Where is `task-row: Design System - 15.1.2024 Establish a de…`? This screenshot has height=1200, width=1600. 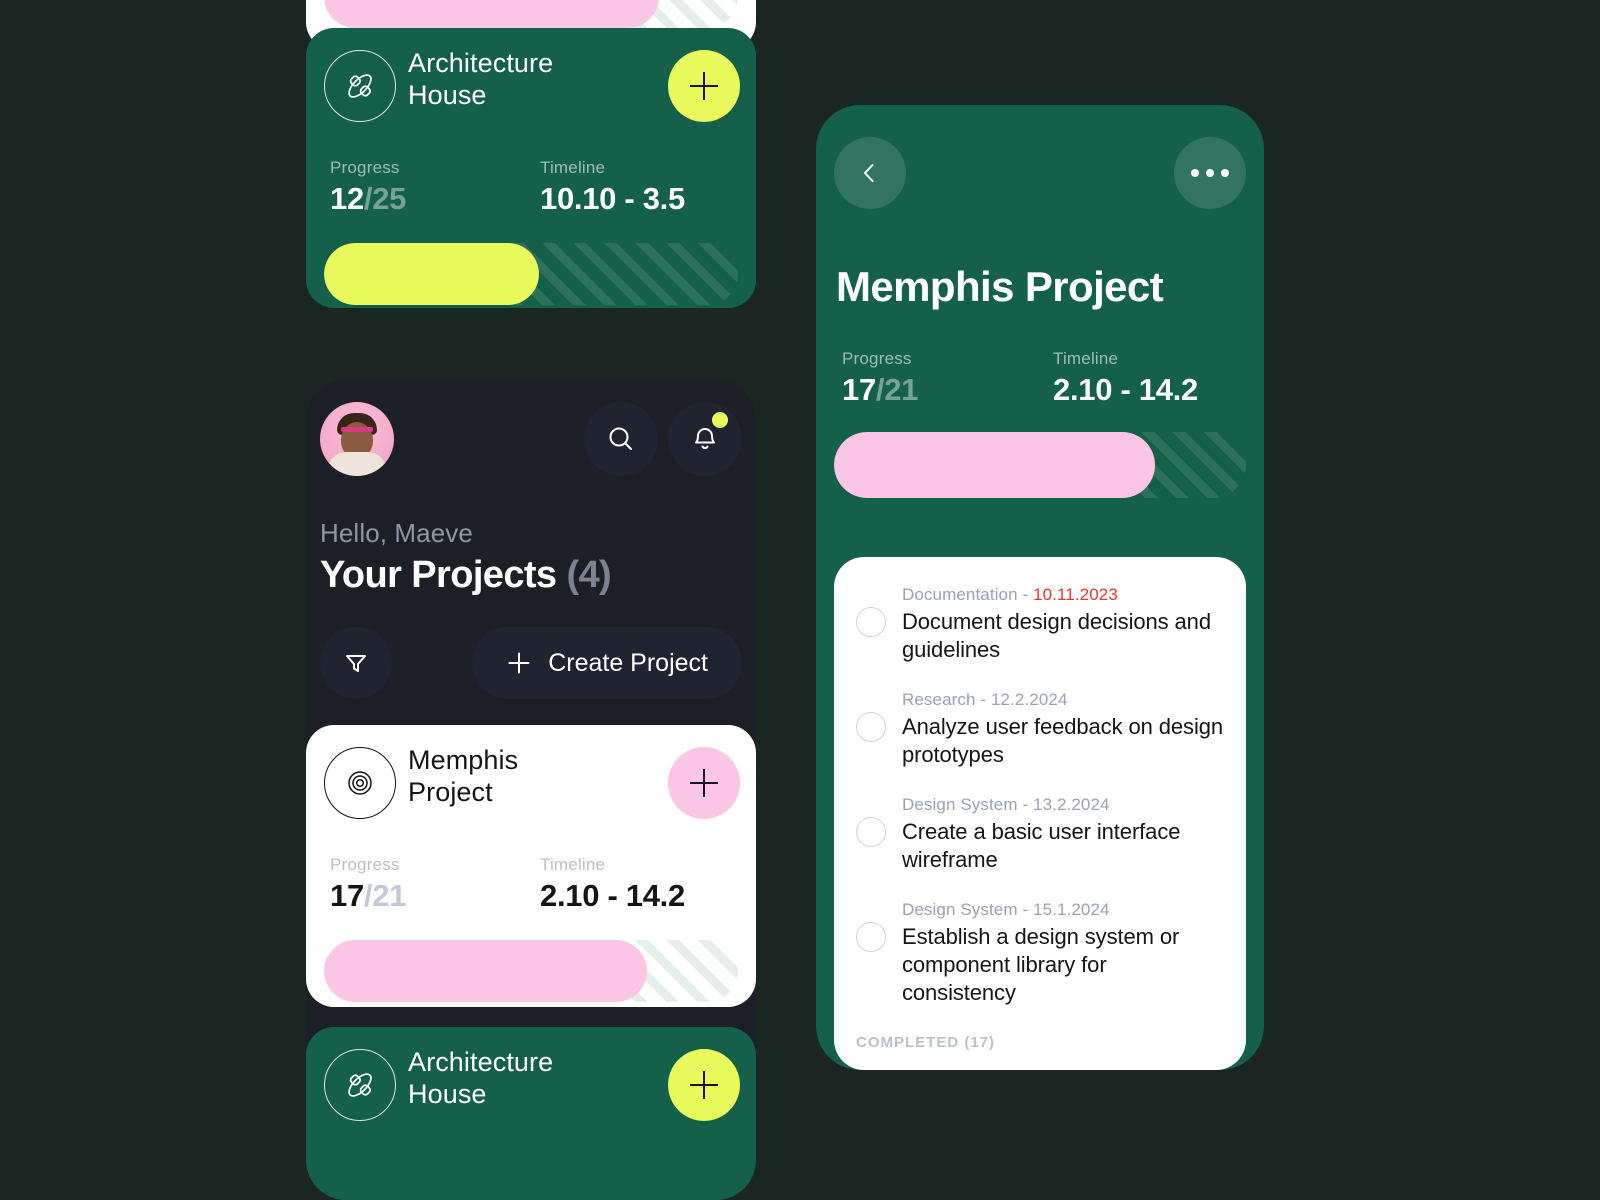
task-row: Design System - 15.1.2024 Establish a de… is located at coordinates (1040, 966).